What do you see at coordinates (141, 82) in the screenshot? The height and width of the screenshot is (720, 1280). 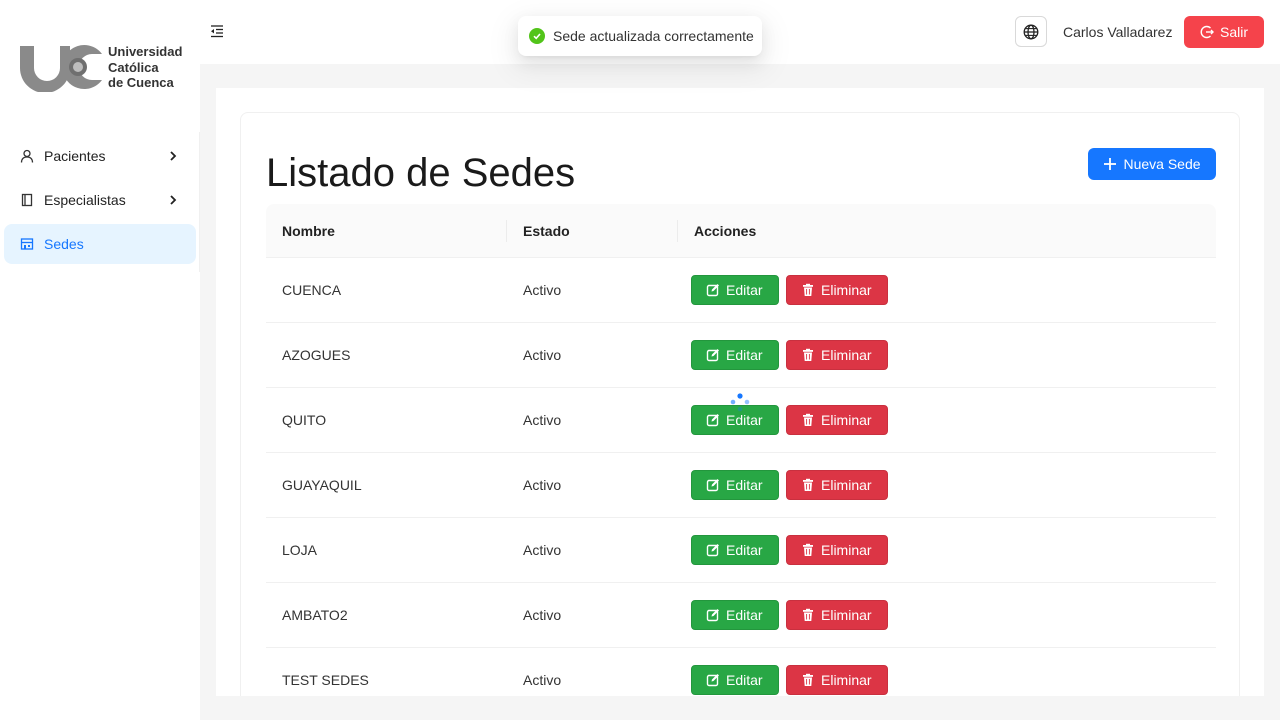 I see `logo-line: de Cuenca` at bounding box center [141, 82].